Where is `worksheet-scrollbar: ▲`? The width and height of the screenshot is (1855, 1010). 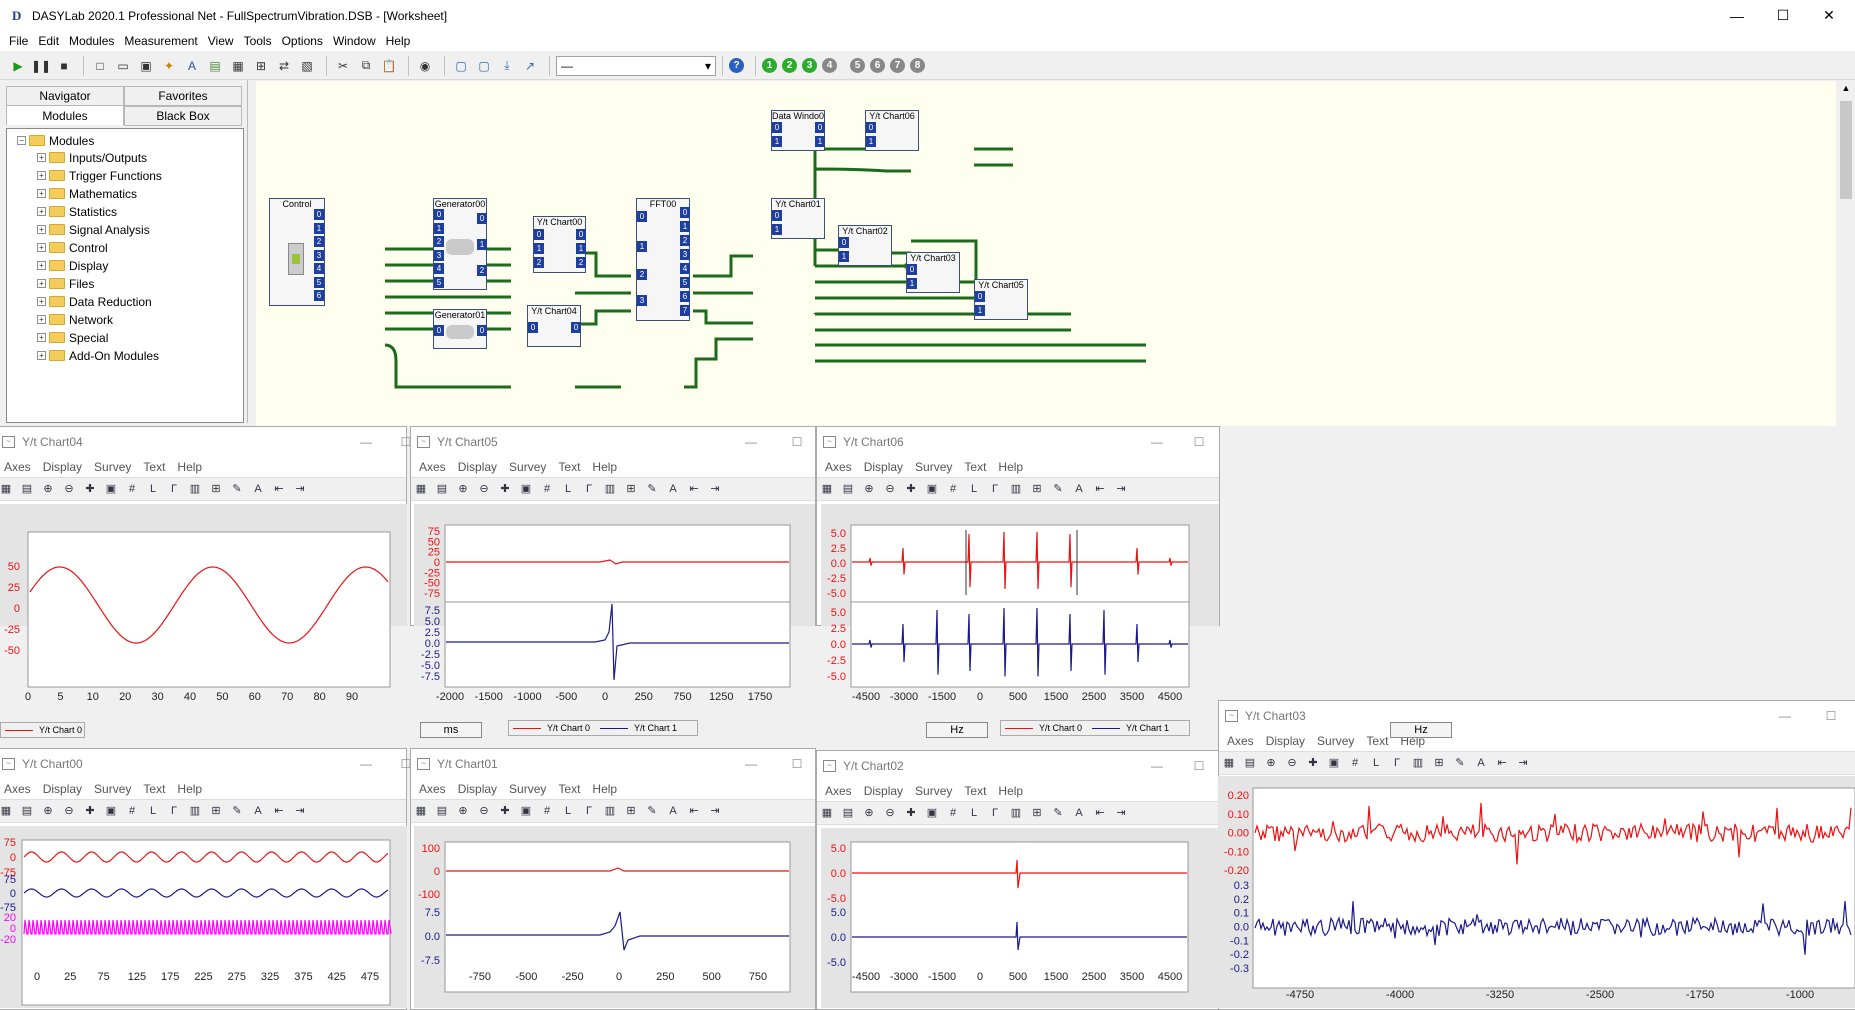 worksheet-scrollbar: ▲ is located at coordinates (1846, 253).